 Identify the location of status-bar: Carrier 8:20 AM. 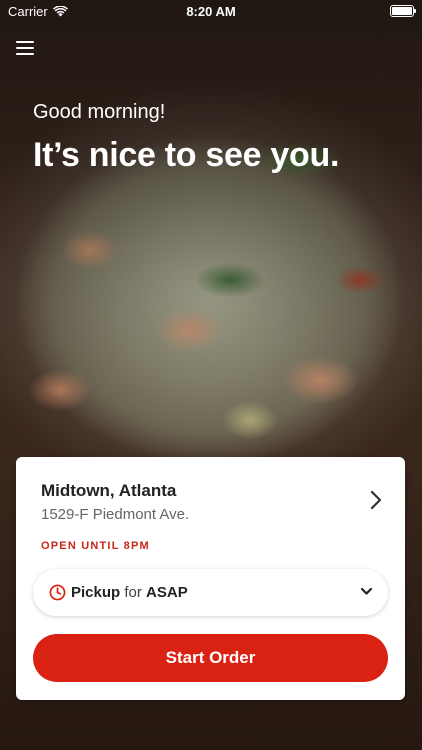
(211, 11).